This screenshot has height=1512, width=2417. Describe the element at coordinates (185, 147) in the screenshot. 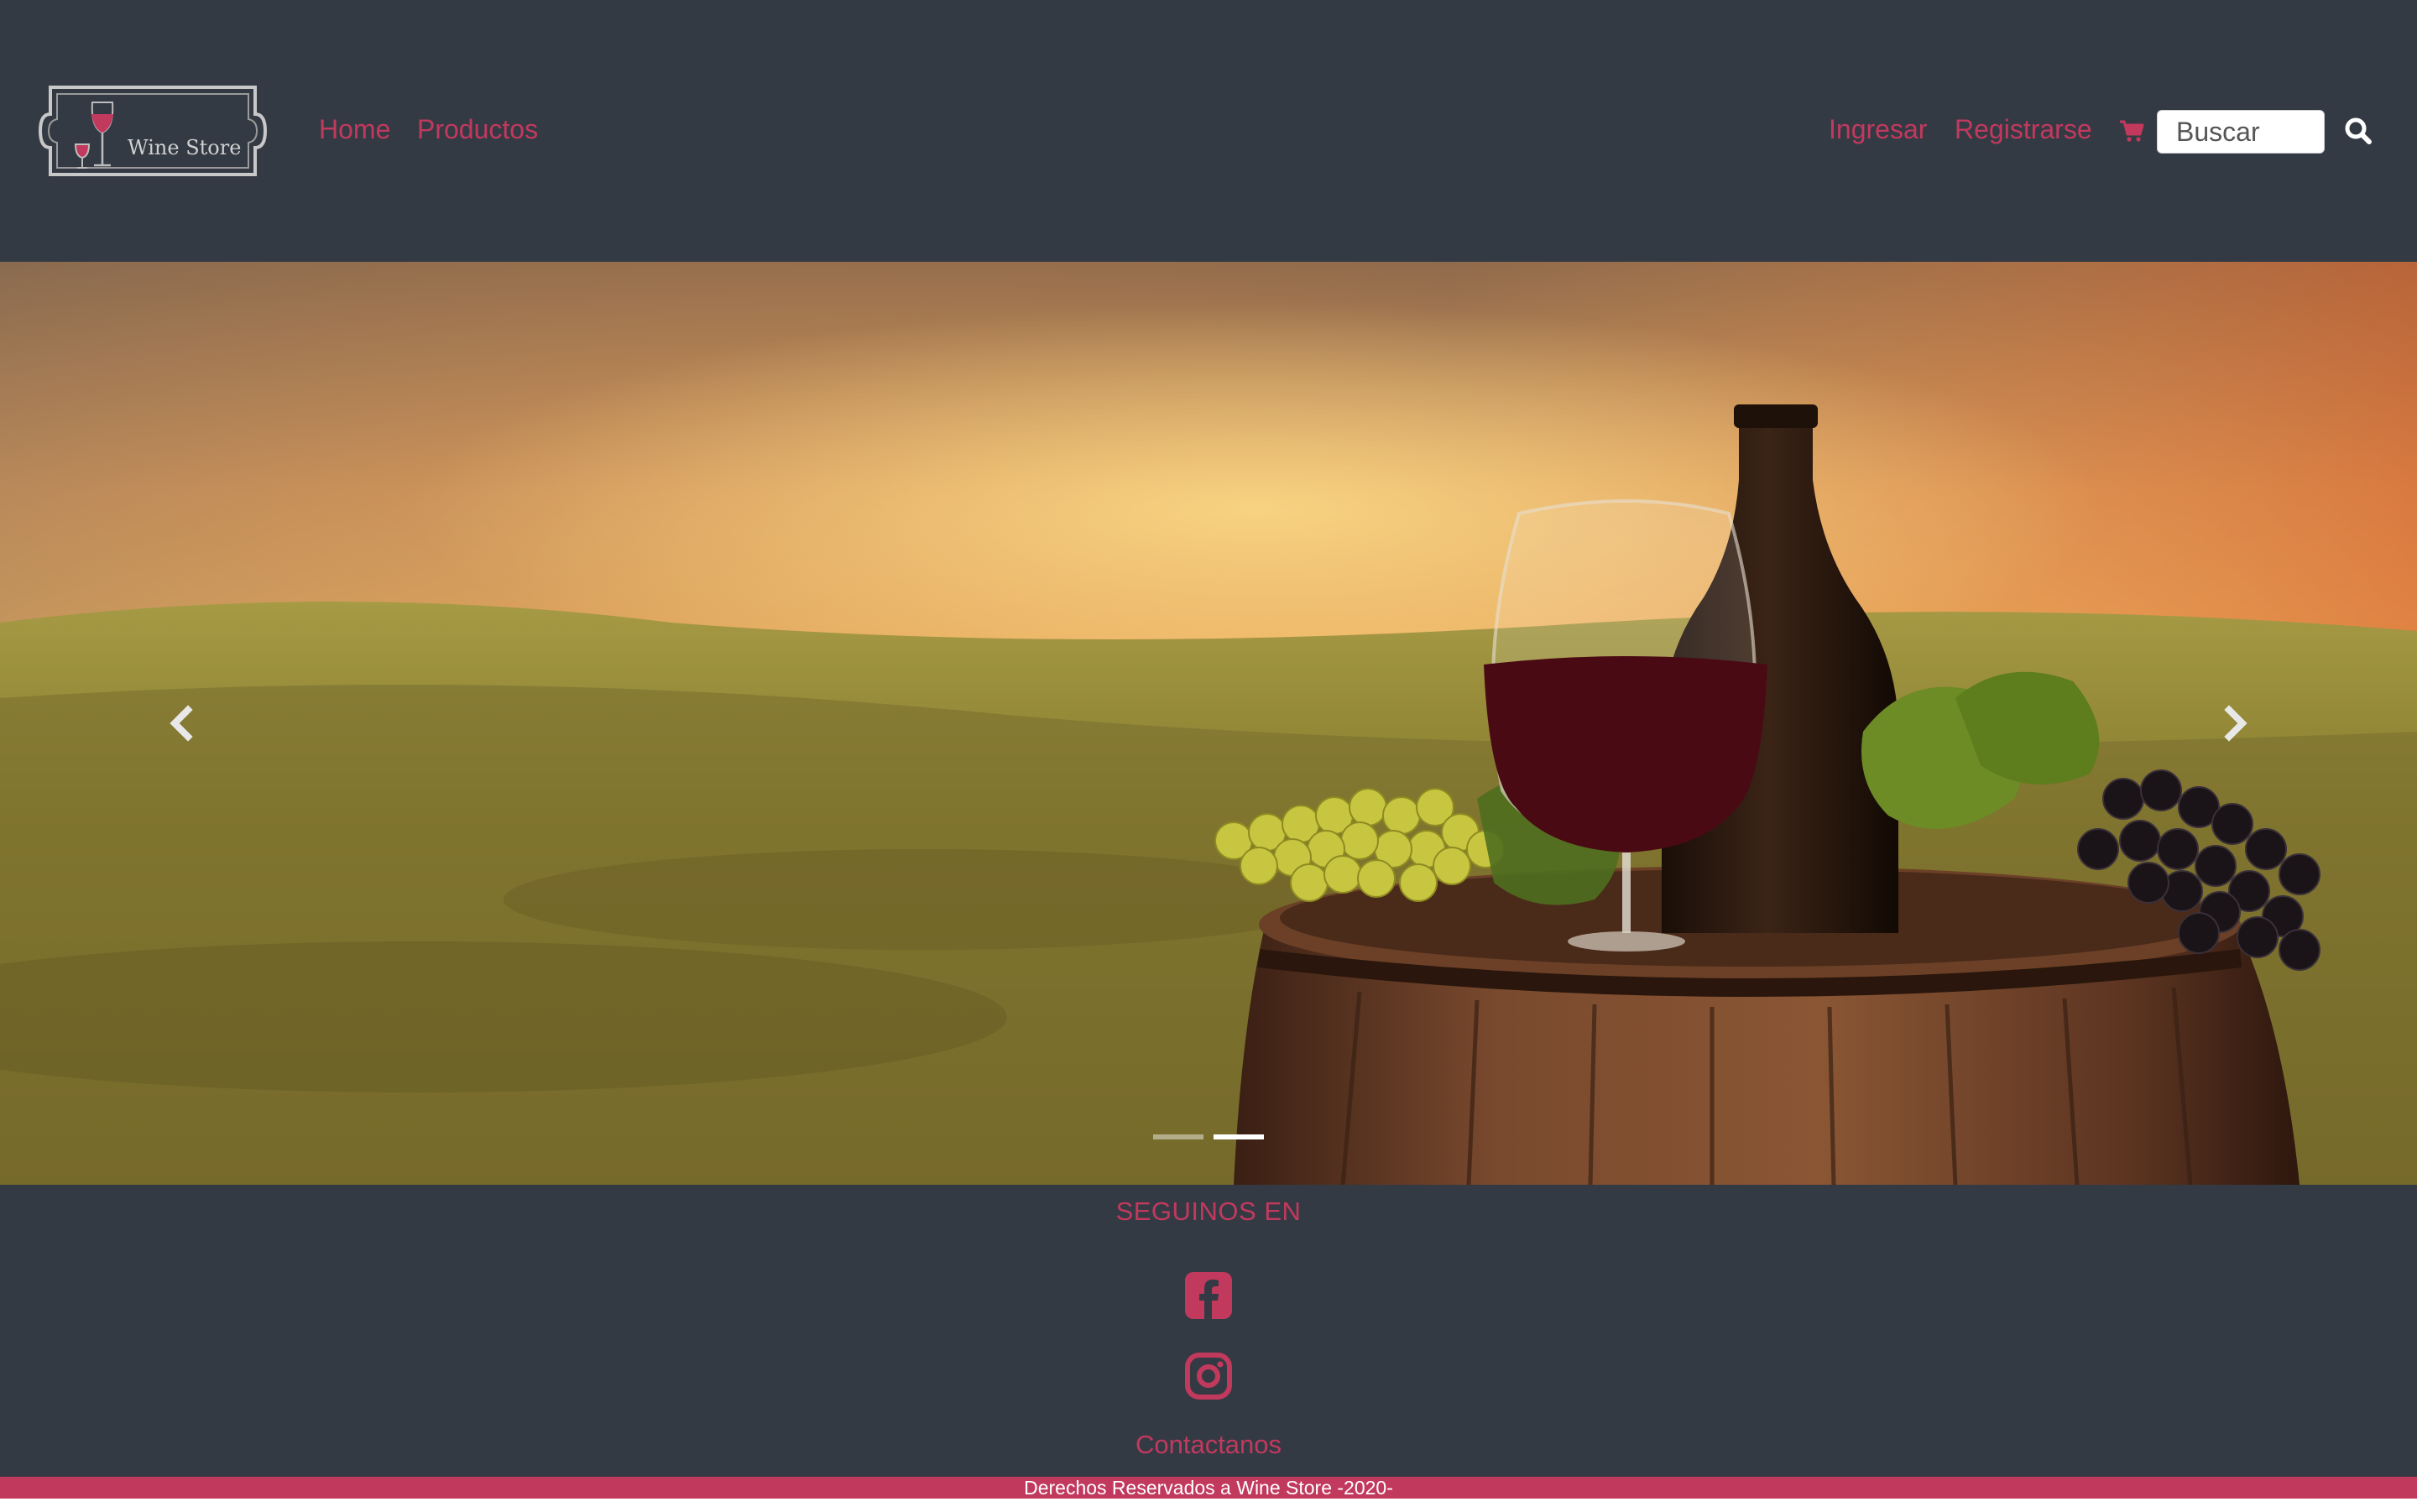

I see `logo-text: Wine Store` at that location.